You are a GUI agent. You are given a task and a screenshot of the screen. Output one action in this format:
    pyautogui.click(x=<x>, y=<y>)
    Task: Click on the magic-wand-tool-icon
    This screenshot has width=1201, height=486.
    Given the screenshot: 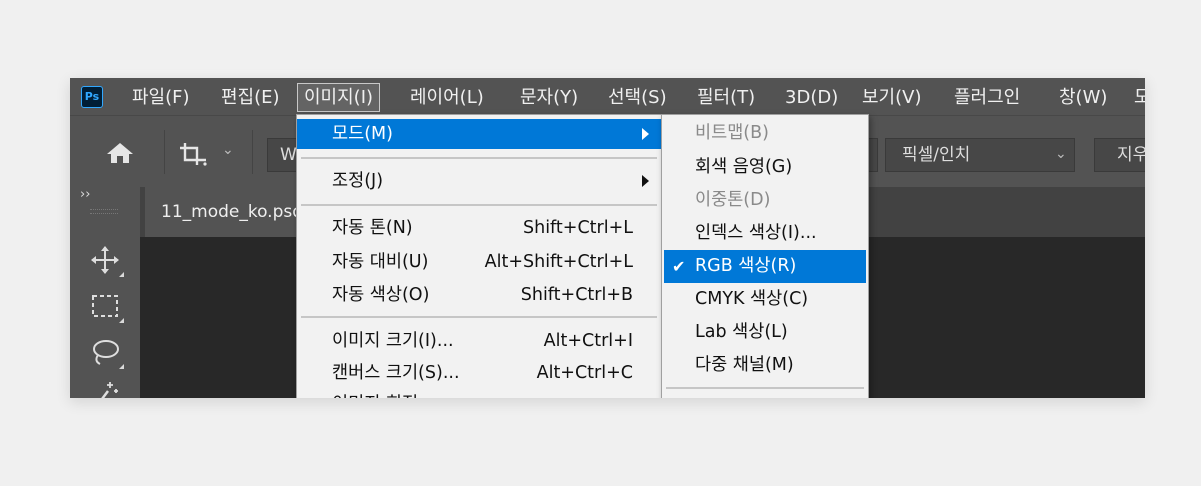 What is the action you would take?
    pyautogui.click(x=105, y=388)
    